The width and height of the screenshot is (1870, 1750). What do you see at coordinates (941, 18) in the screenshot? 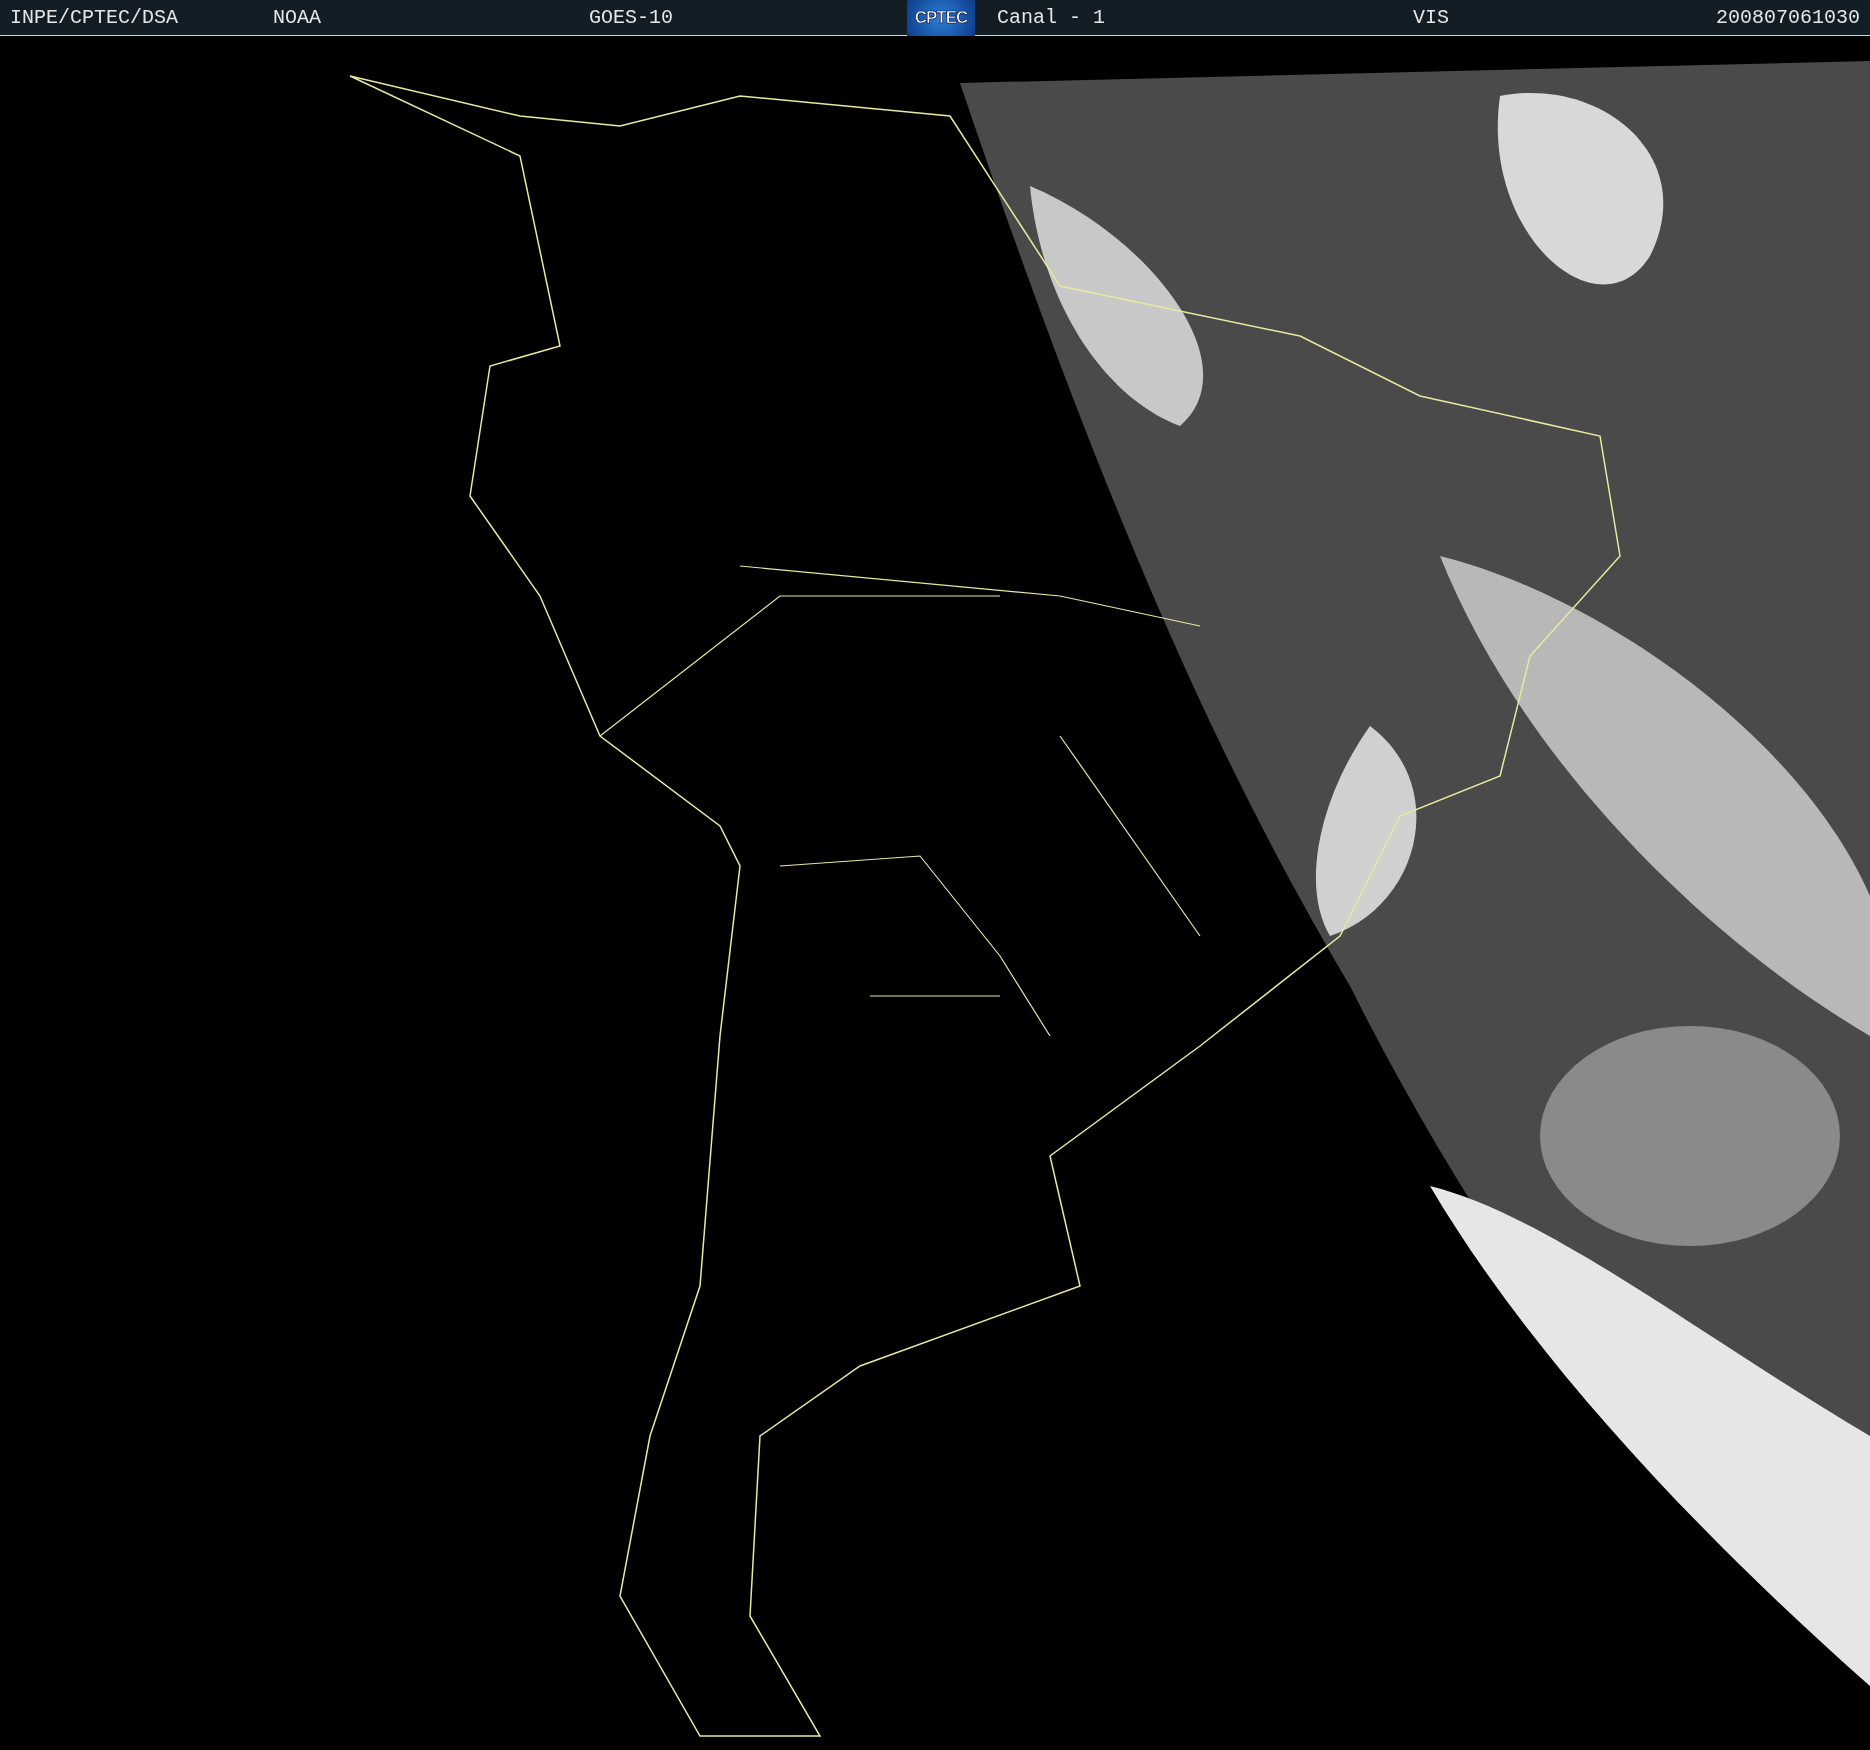
I see `logo: CPTEC` at bounding box center [941, 18].